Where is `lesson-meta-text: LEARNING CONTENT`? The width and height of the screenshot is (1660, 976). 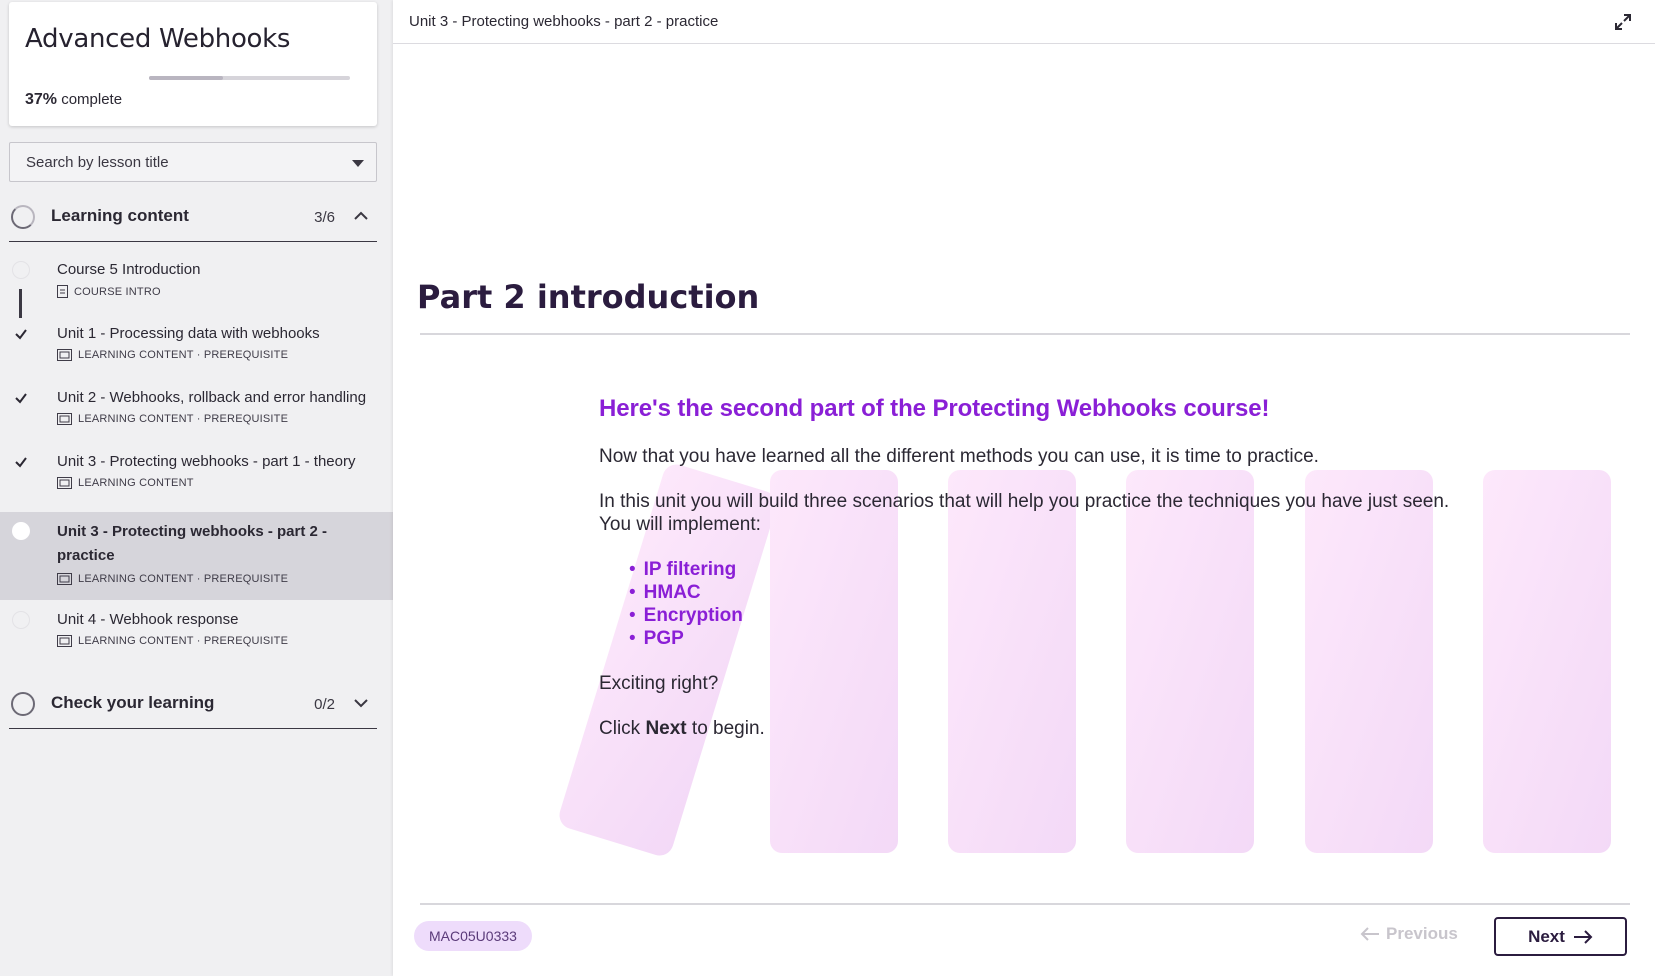
lesson-meta-text: LEARNING CONTENT is located at coordinates (136, 483).